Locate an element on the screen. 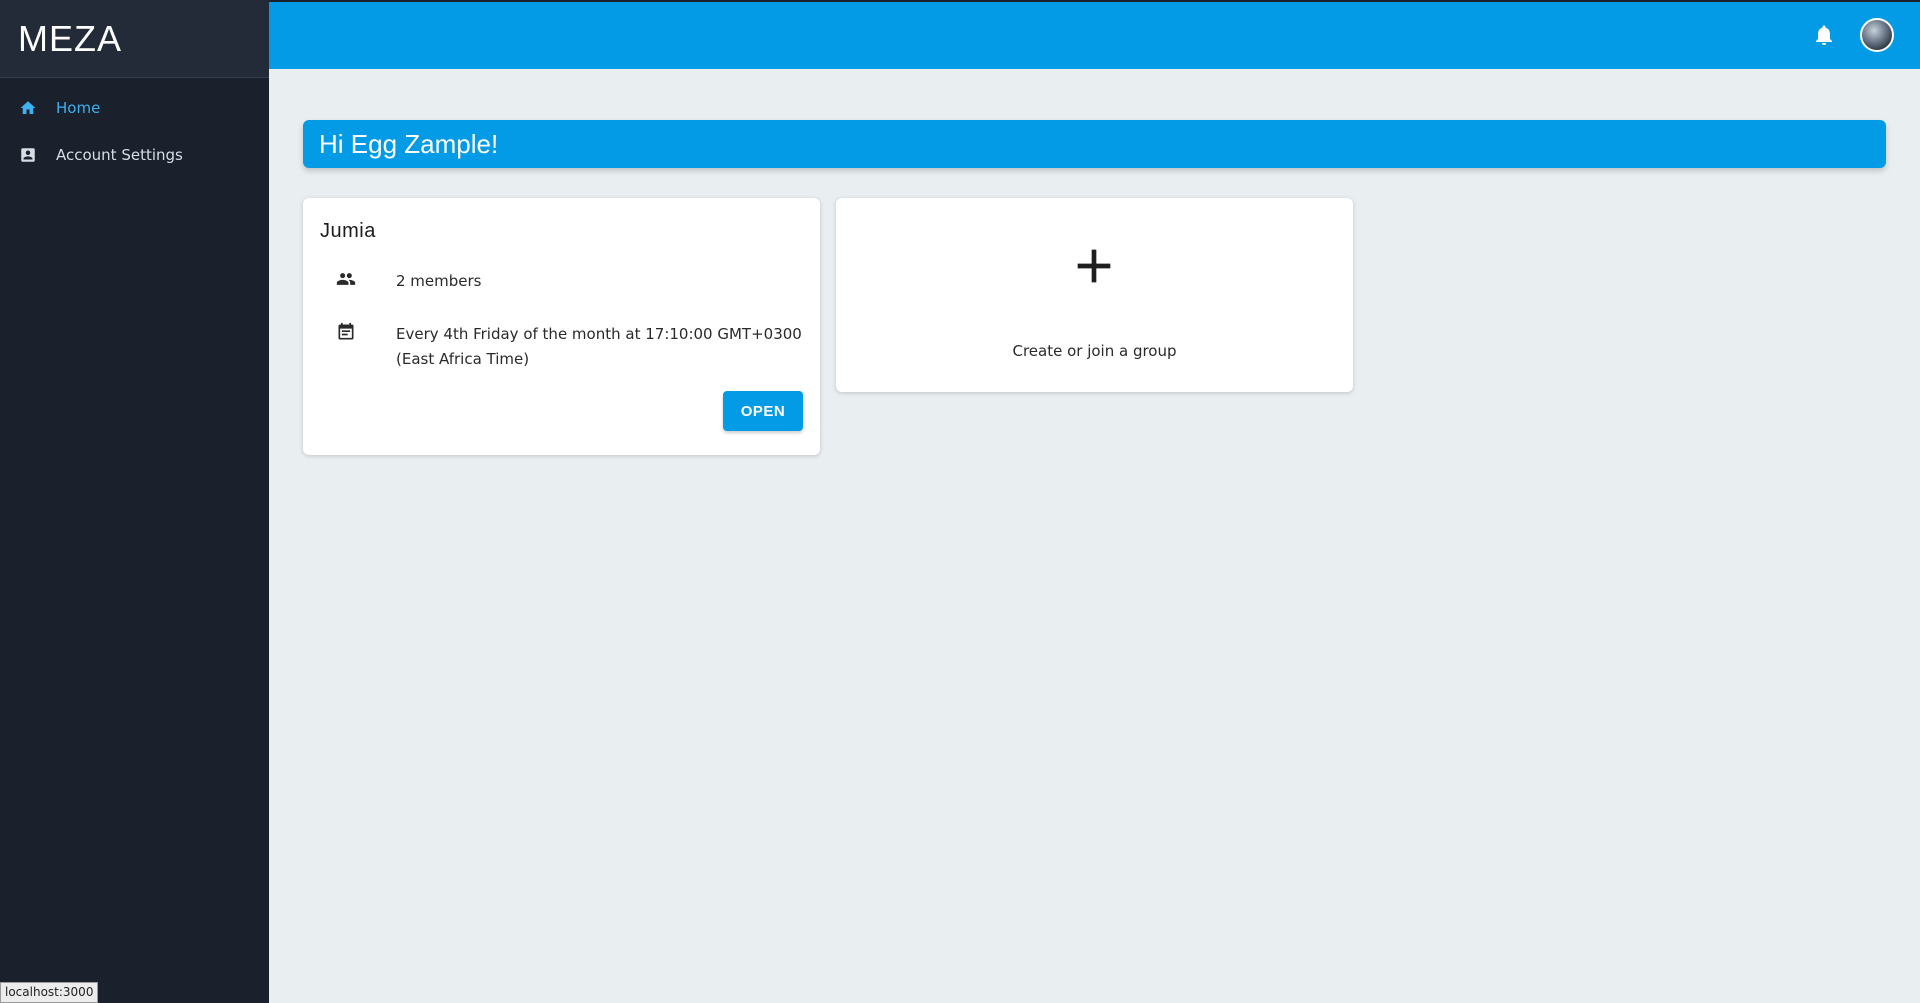 This screenshot has height=1003, width=1920. account-box-icon is located at coordinates (28, 155).